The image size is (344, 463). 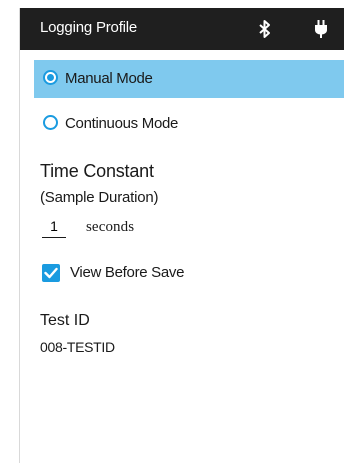 I want to click on continuous-mode-option: Continuous Mode, so click(x=189, y=124).